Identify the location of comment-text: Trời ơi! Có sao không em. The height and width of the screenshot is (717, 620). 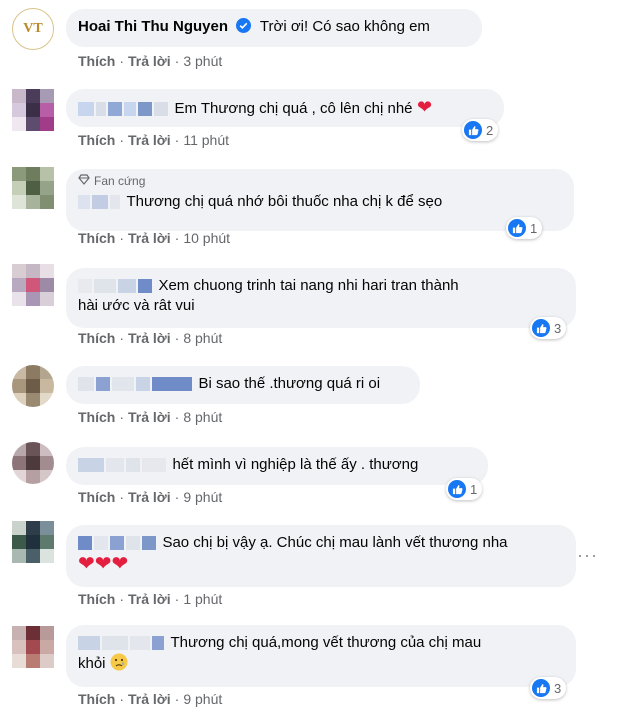
(344, 26).